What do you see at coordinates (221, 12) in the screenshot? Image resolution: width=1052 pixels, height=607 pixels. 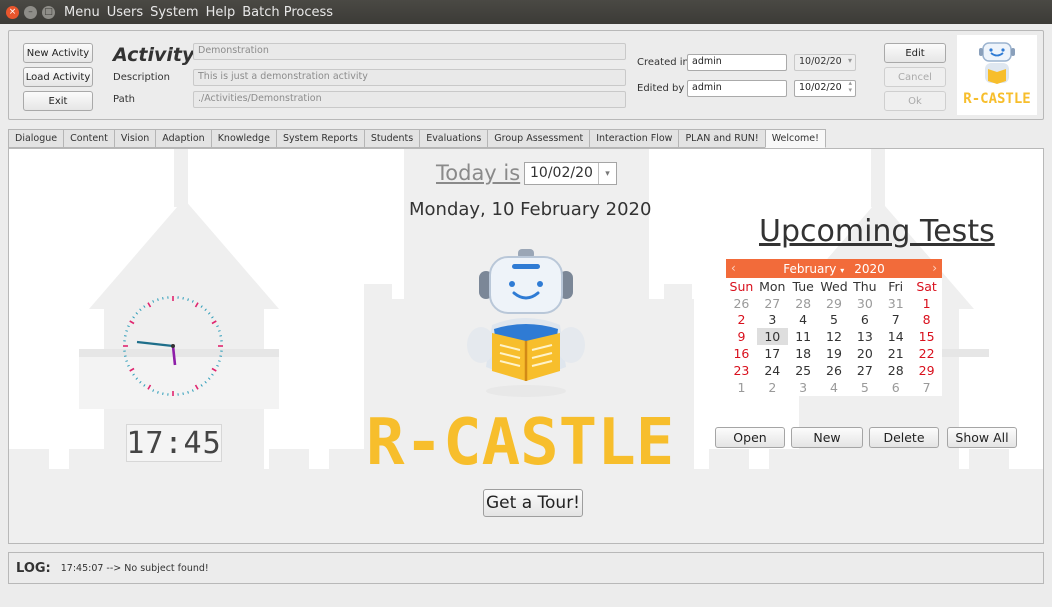 I see `menu-item-help: Help` at bounding box center [221, 12].